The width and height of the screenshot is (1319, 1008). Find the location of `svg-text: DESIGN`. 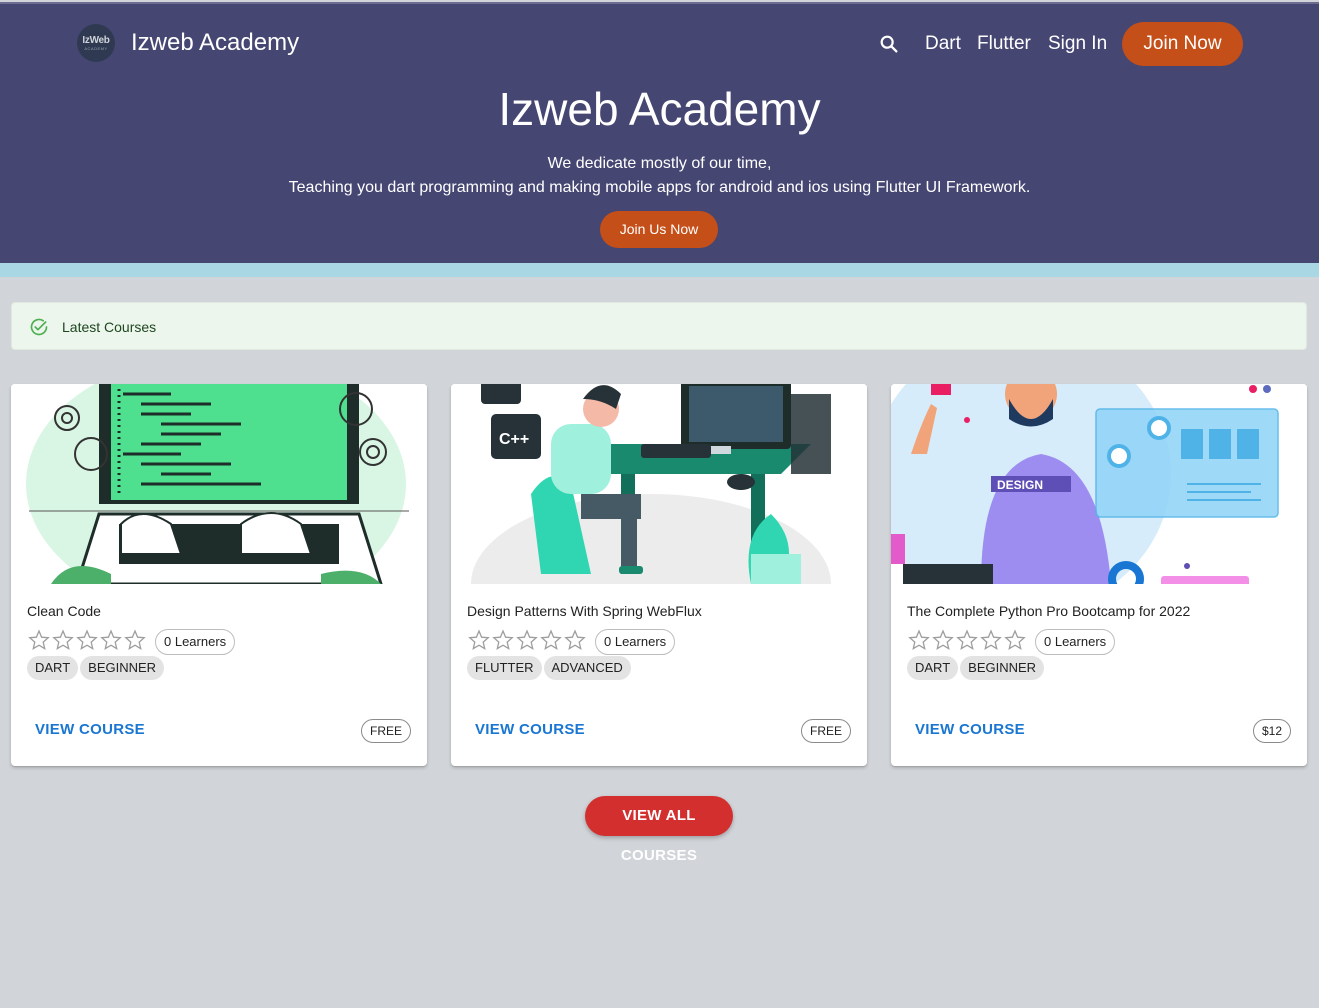

svg-text: DESIGN is located at coordinates (1020, 485).